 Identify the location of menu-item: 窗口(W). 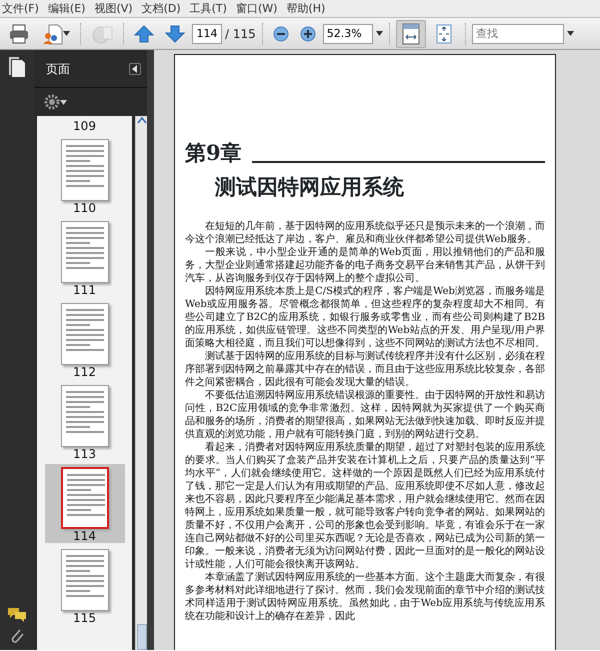
(259, 8).